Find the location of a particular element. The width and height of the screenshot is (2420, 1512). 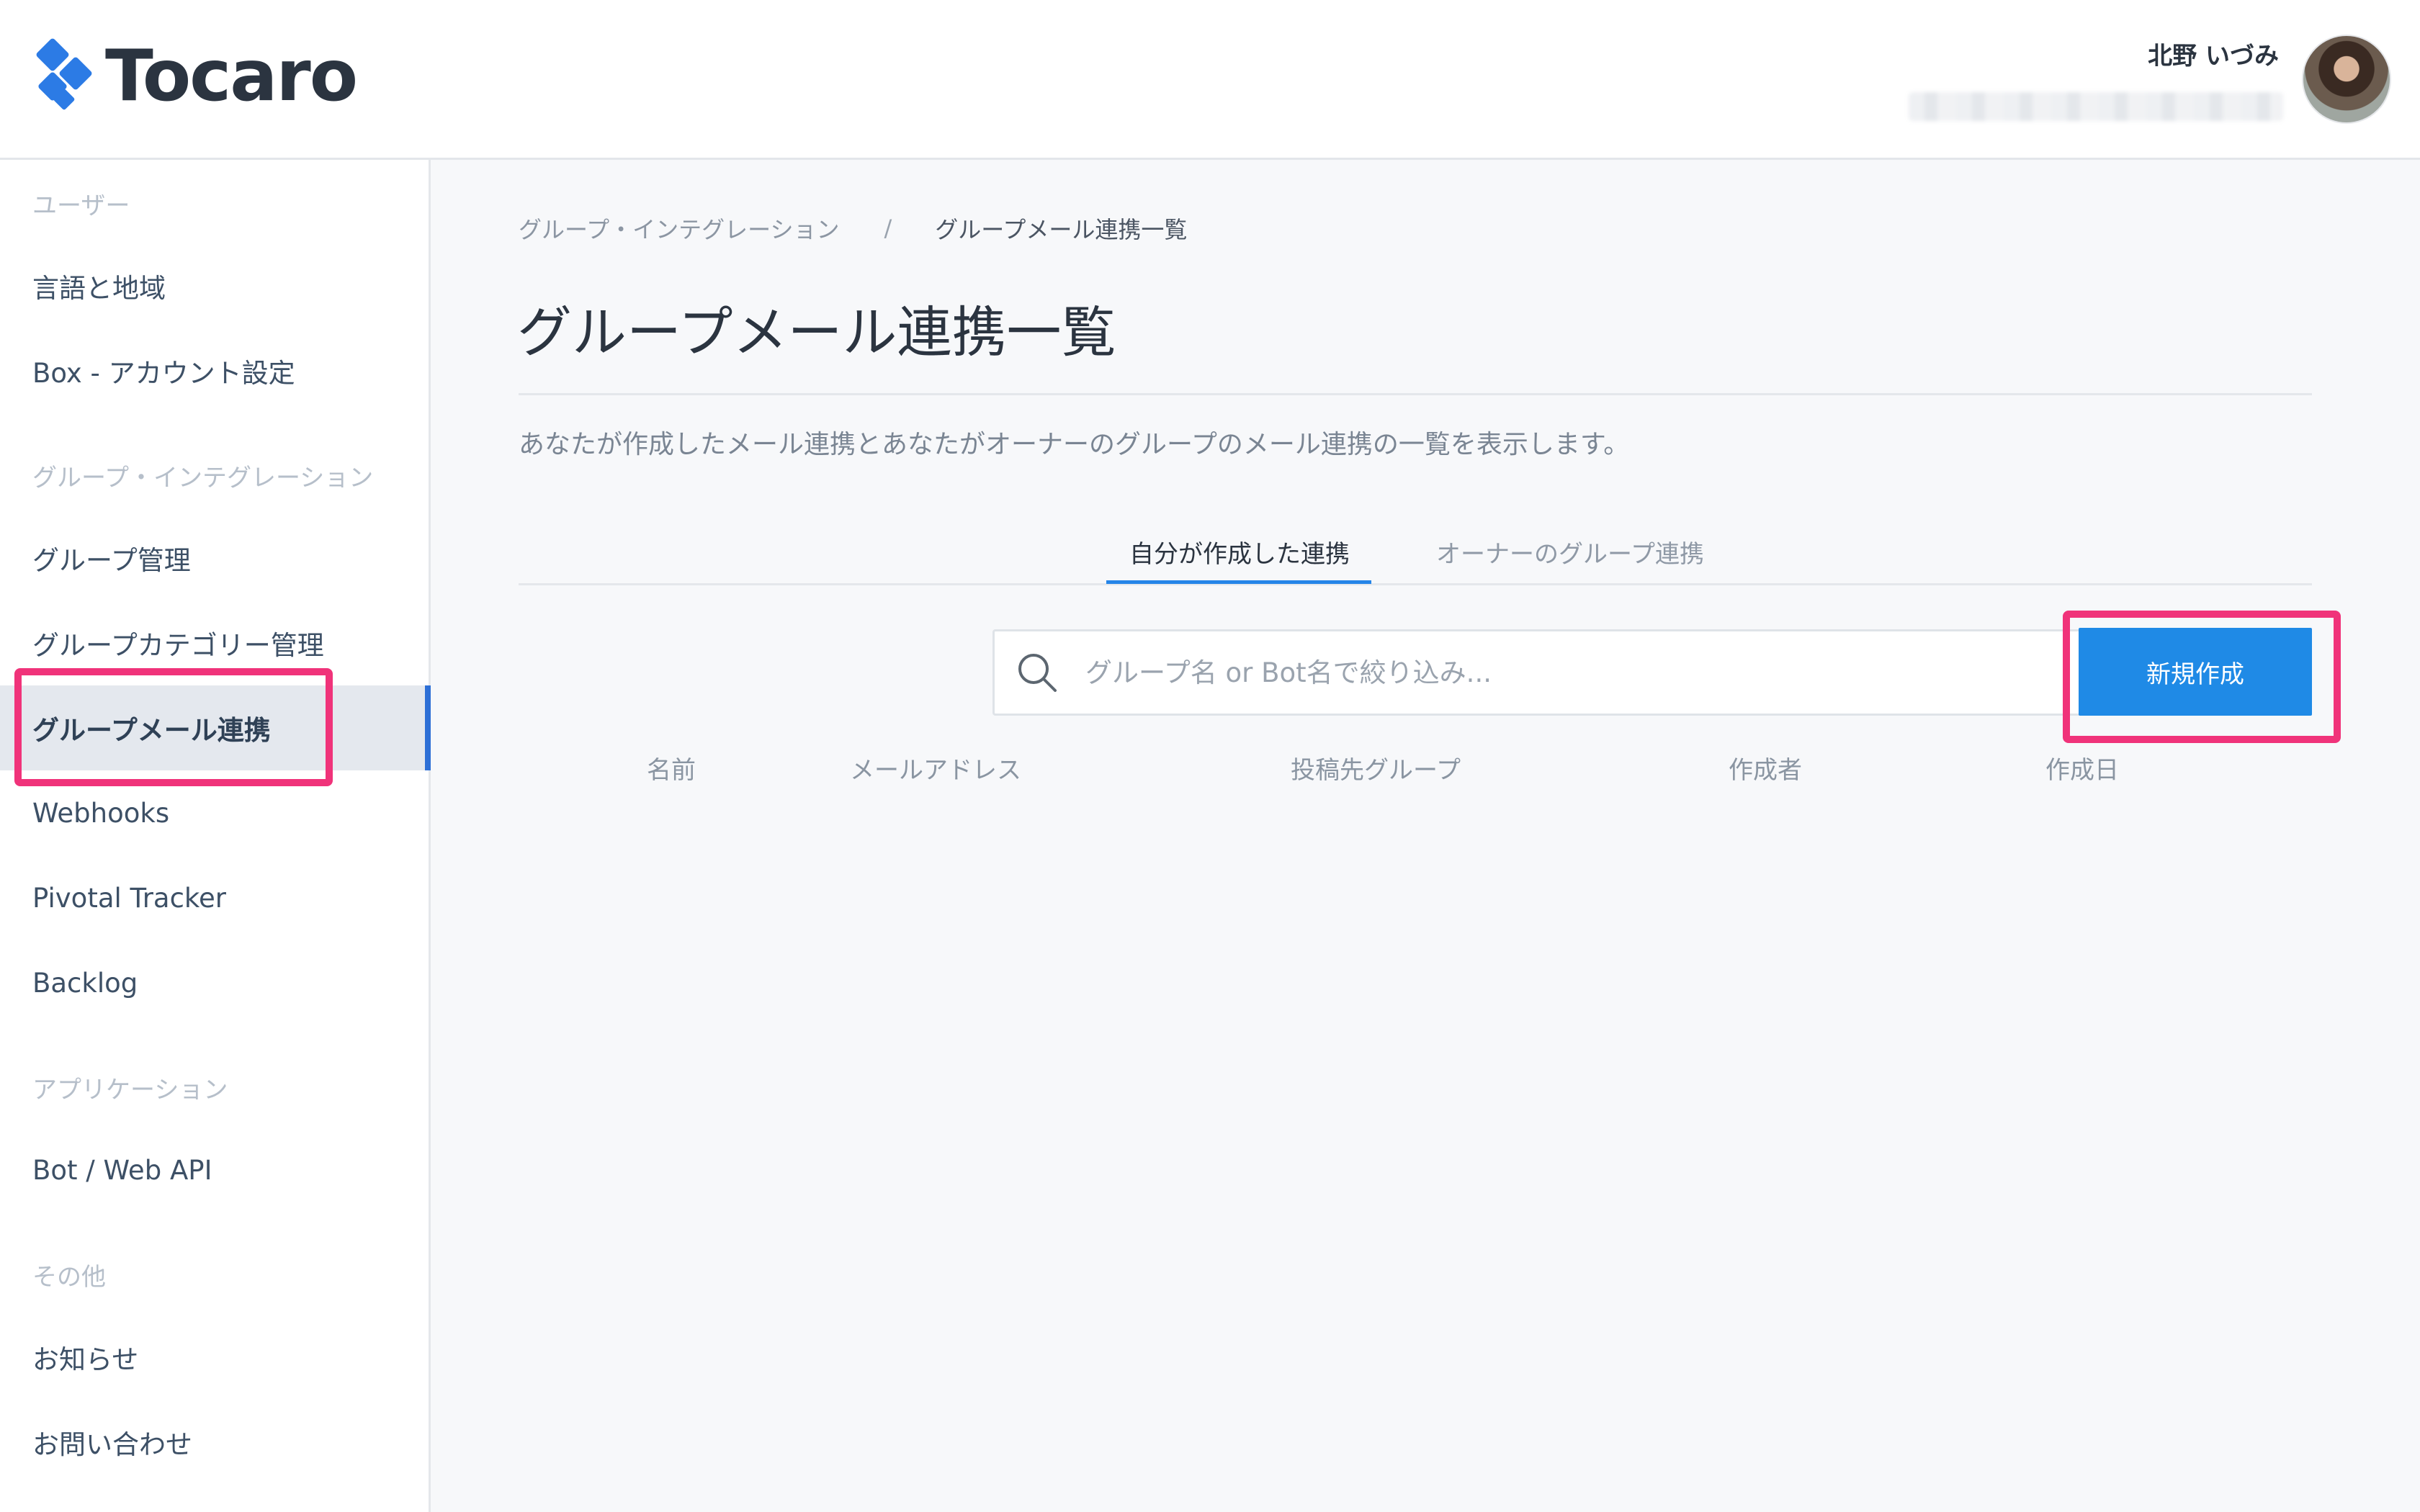

sidebar-item-group-mail: グループメール連携 is located at coordinates (216, 727).